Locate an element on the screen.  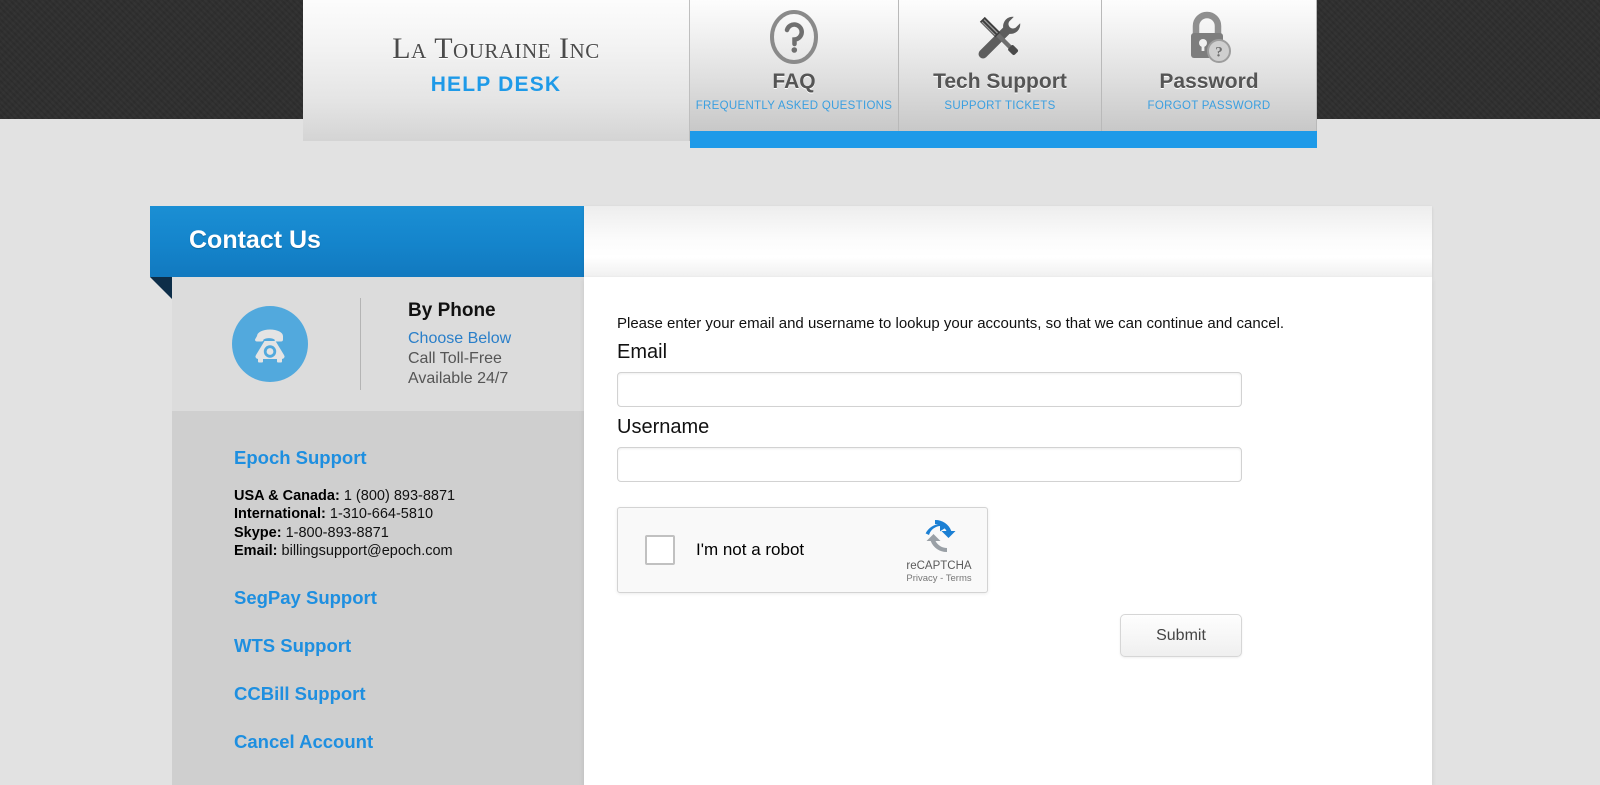
sidebar-link-segpay-support: SegPay Support is located at coordinates (409, 598).